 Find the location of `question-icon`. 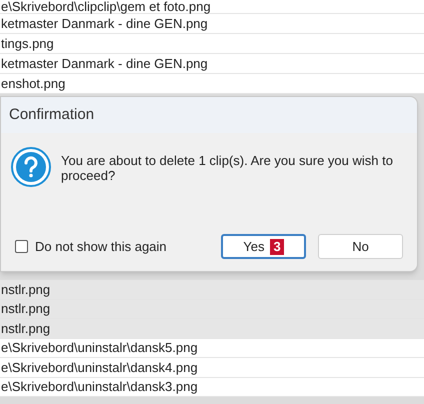

question-icon is located at coordinates (31, 167).